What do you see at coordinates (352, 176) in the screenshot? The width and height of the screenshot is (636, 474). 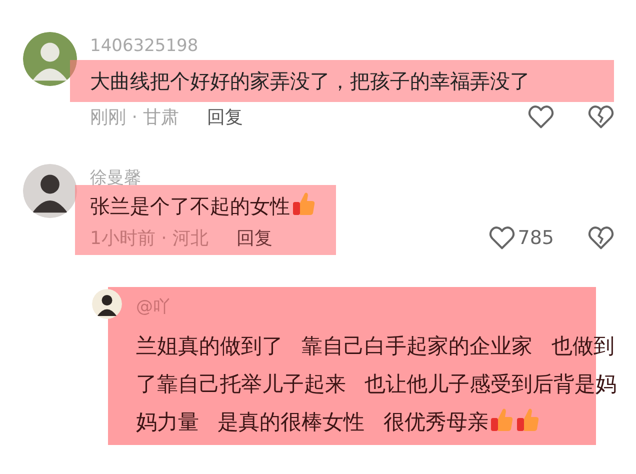 I see `username: 徐曼馨` at bounding box center [352, 176].